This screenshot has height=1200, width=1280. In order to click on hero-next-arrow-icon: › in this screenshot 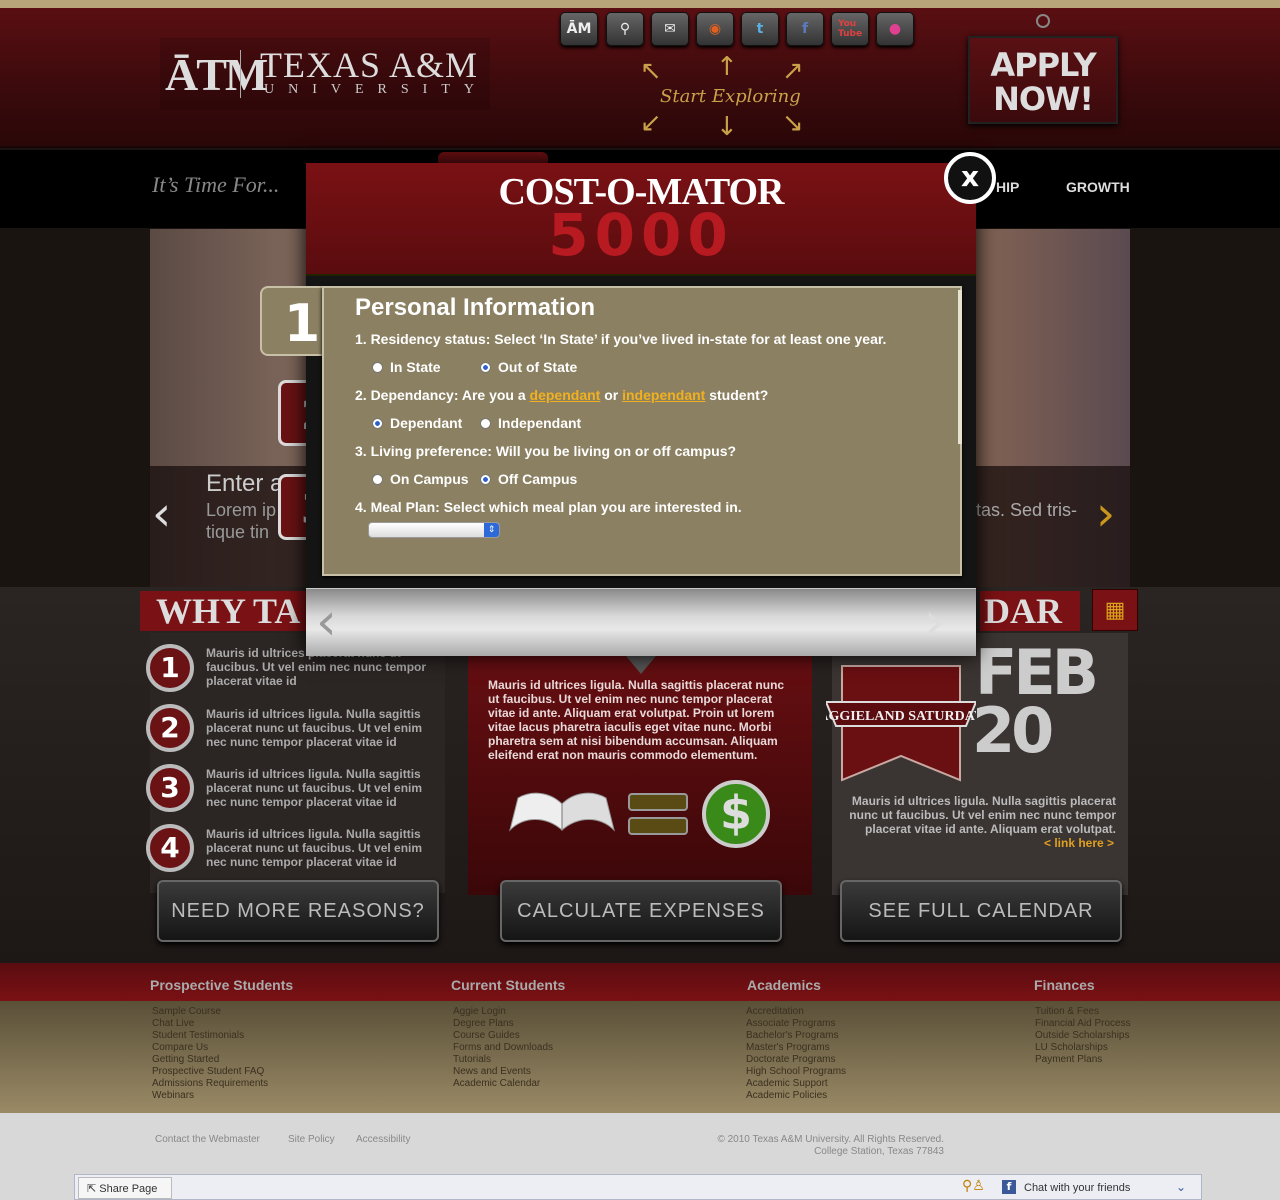, I will do `click(1105, 514)`.